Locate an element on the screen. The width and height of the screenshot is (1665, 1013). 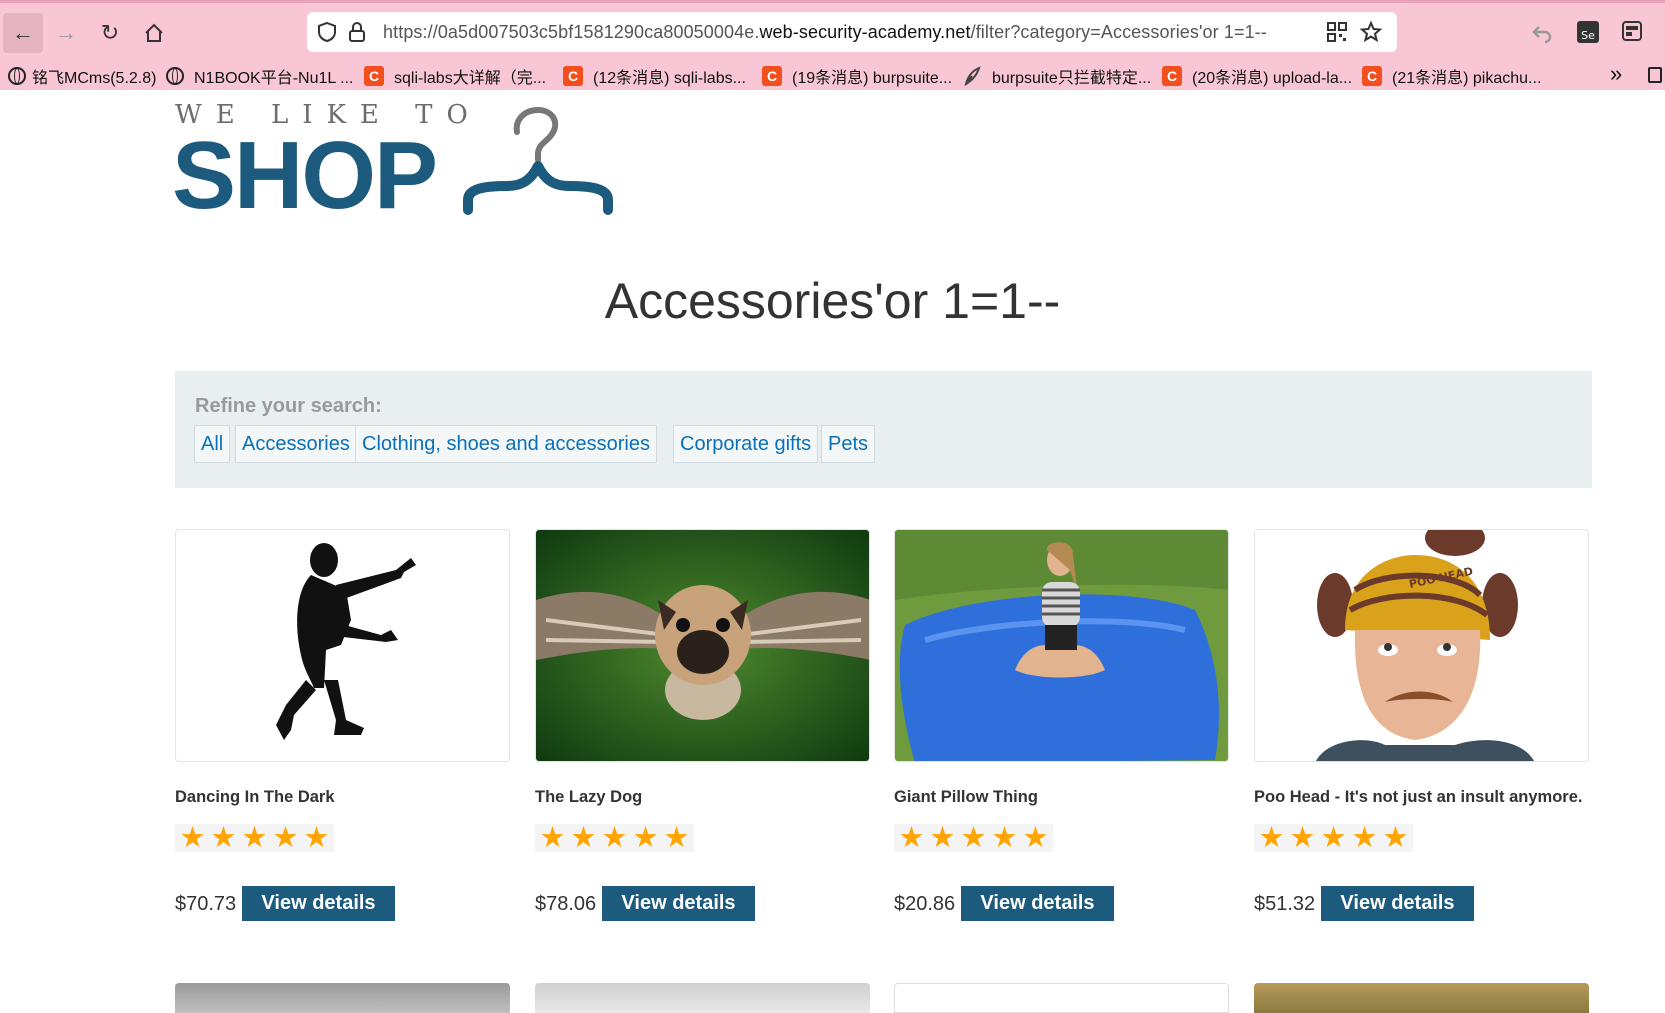
product-price: $20.86 is located at coordinates (925, 904).